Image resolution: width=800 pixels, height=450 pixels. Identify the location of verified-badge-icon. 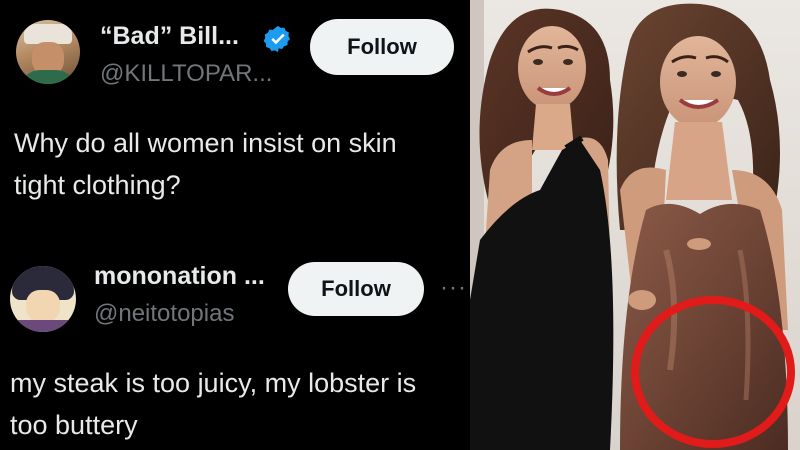
(276, 39).